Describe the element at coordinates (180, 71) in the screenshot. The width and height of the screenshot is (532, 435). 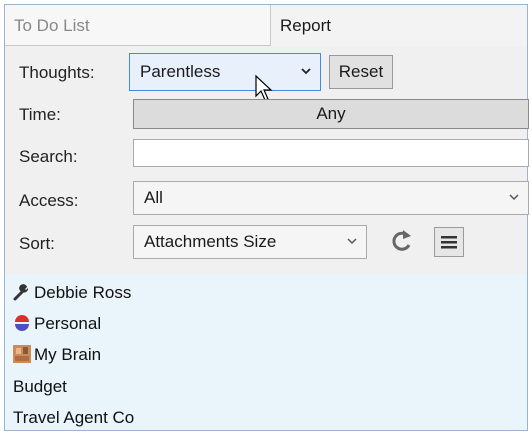
I see `thoughts-select-value: Parentless` at that location.